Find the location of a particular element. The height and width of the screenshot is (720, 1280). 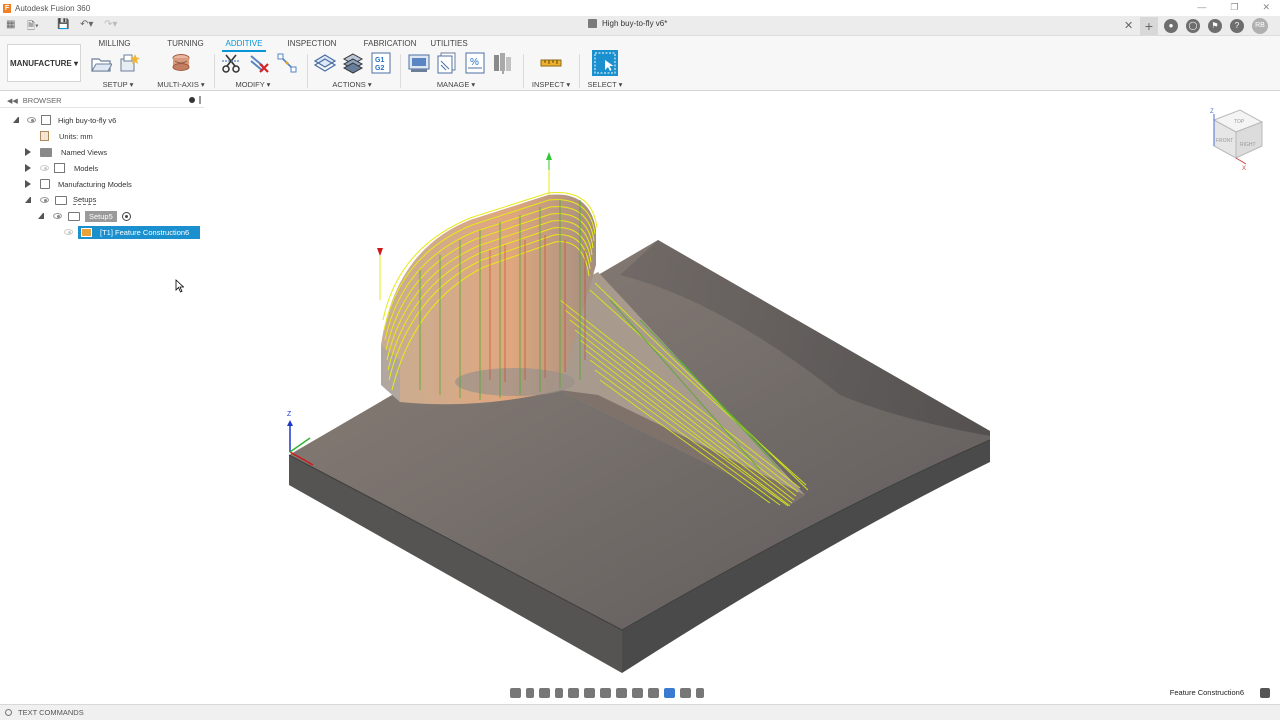

app-title: Autodesk Fusion 360 is located at coordinates (53, 8).